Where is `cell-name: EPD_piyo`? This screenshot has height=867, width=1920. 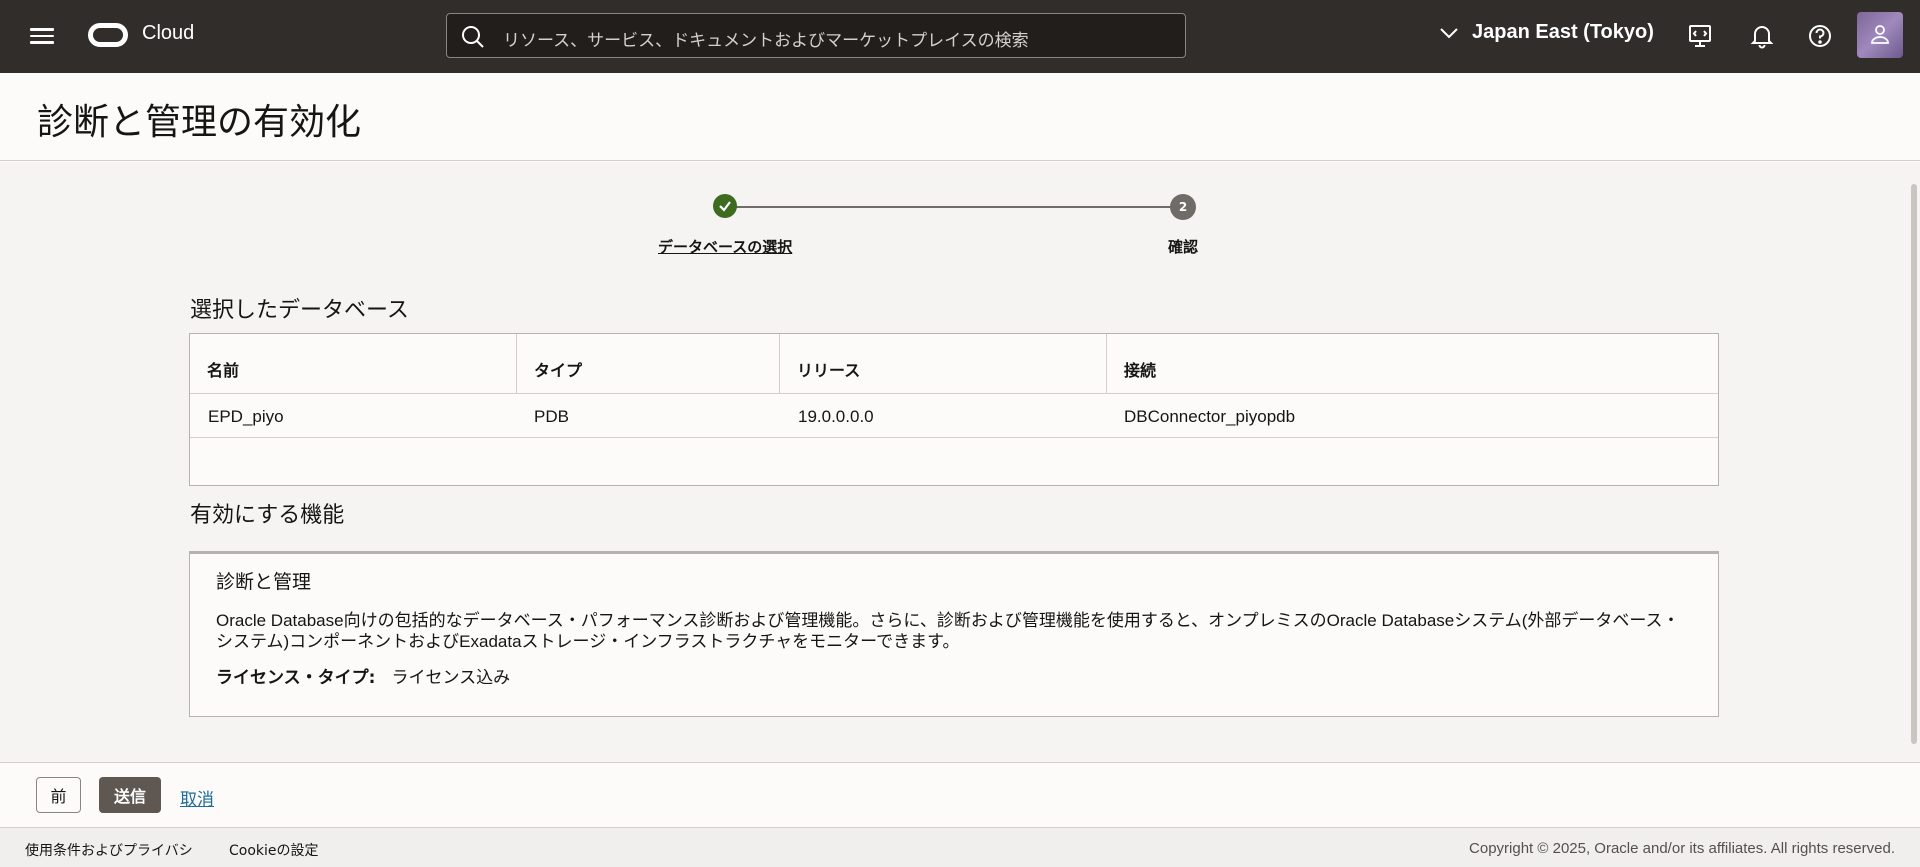
cell-name: EPD_piyo is located at coordinates (246, 416).